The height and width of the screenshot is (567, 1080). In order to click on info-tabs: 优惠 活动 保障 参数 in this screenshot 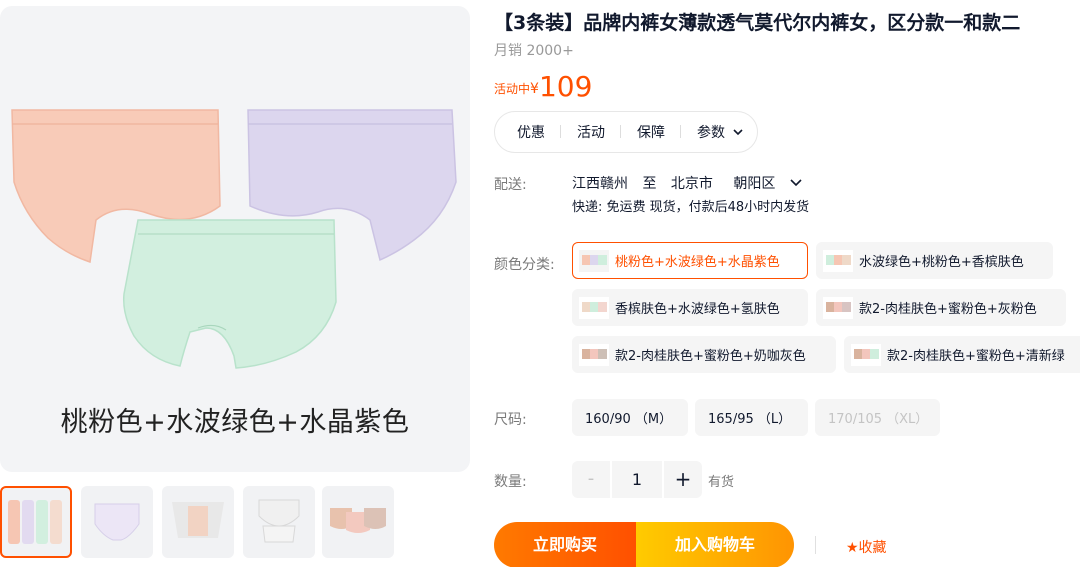, I will do `click(626, 132)`.